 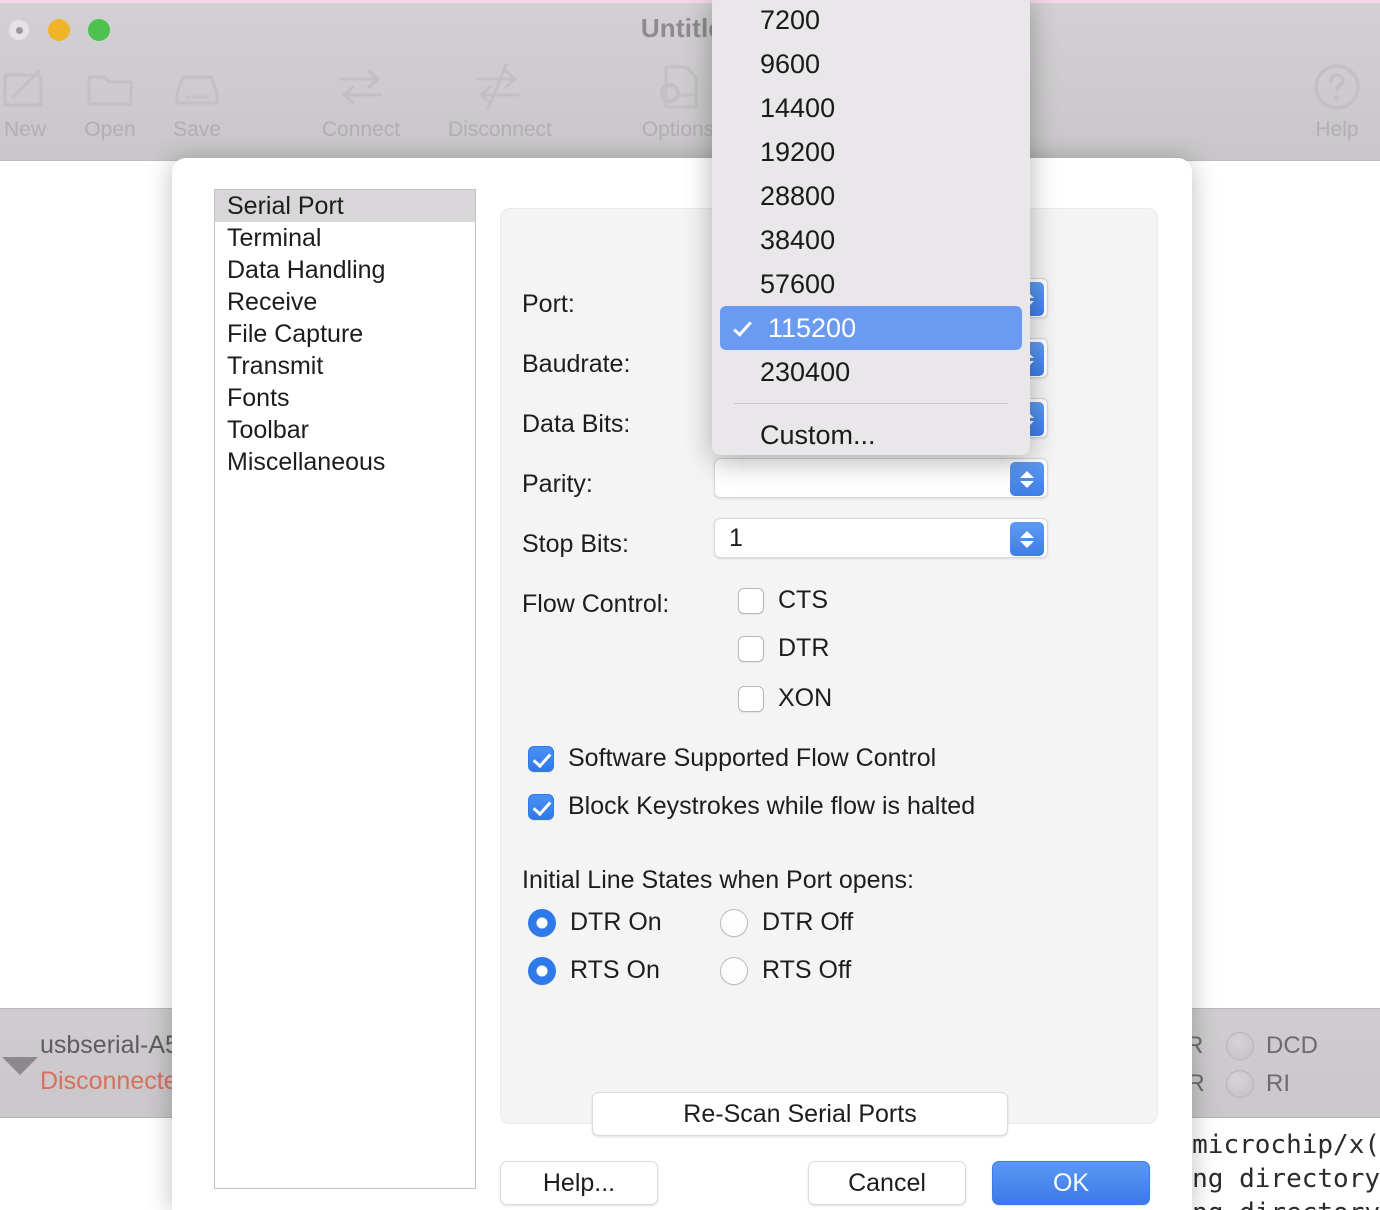 What do you see at coordinates (345, 238) in the screenshot?
I see `sidebar-item-terminal: Terminal` at bounding box center [345, 238].